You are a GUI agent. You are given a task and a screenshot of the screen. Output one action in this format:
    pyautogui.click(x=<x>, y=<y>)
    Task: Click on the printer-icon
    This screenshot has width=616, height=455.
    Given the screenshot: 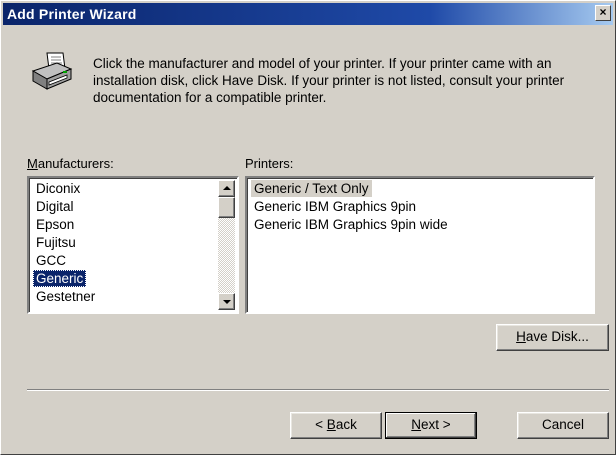 What is the action you would take?
    pyautogui.click(x=52, y=71)
    